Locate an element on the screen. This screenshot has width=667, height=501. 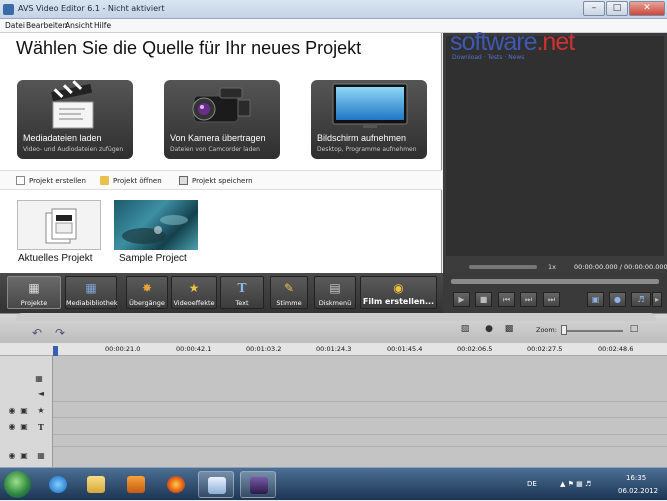
ruler-tick: 00:02:27.5 is located at coordinates (544, 349).